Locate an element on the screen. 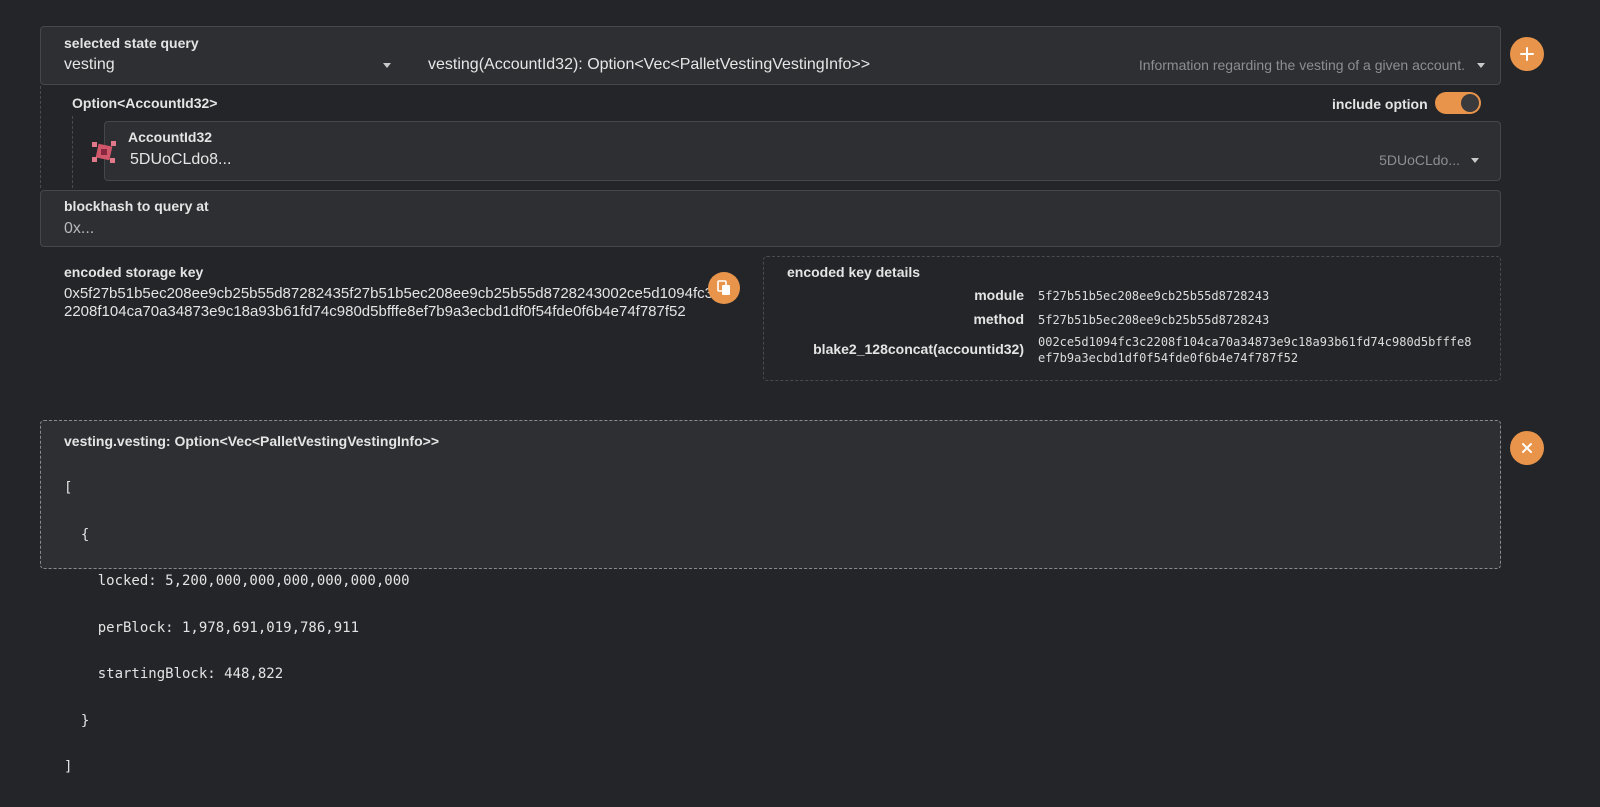 The width and height of the screenshot is (1600, 807). account-guide-line is located at coordinates (72, 152).